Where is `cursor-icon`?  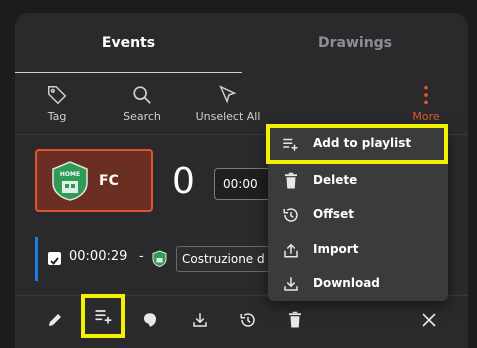 cursor-icon is located at coordinates (228, 94).